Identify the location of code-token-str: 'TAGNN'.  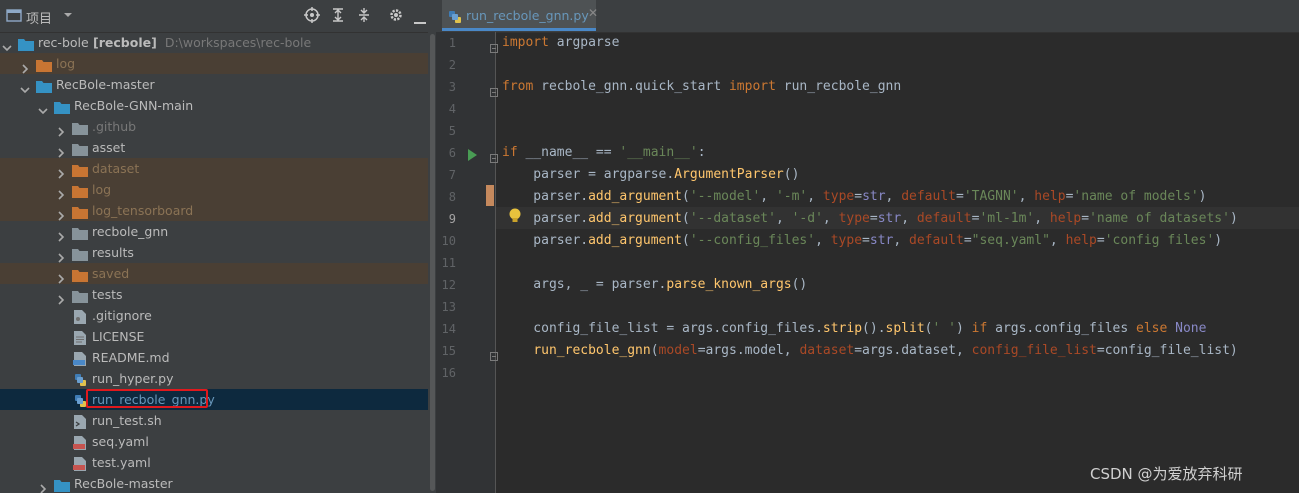
(991, 196).